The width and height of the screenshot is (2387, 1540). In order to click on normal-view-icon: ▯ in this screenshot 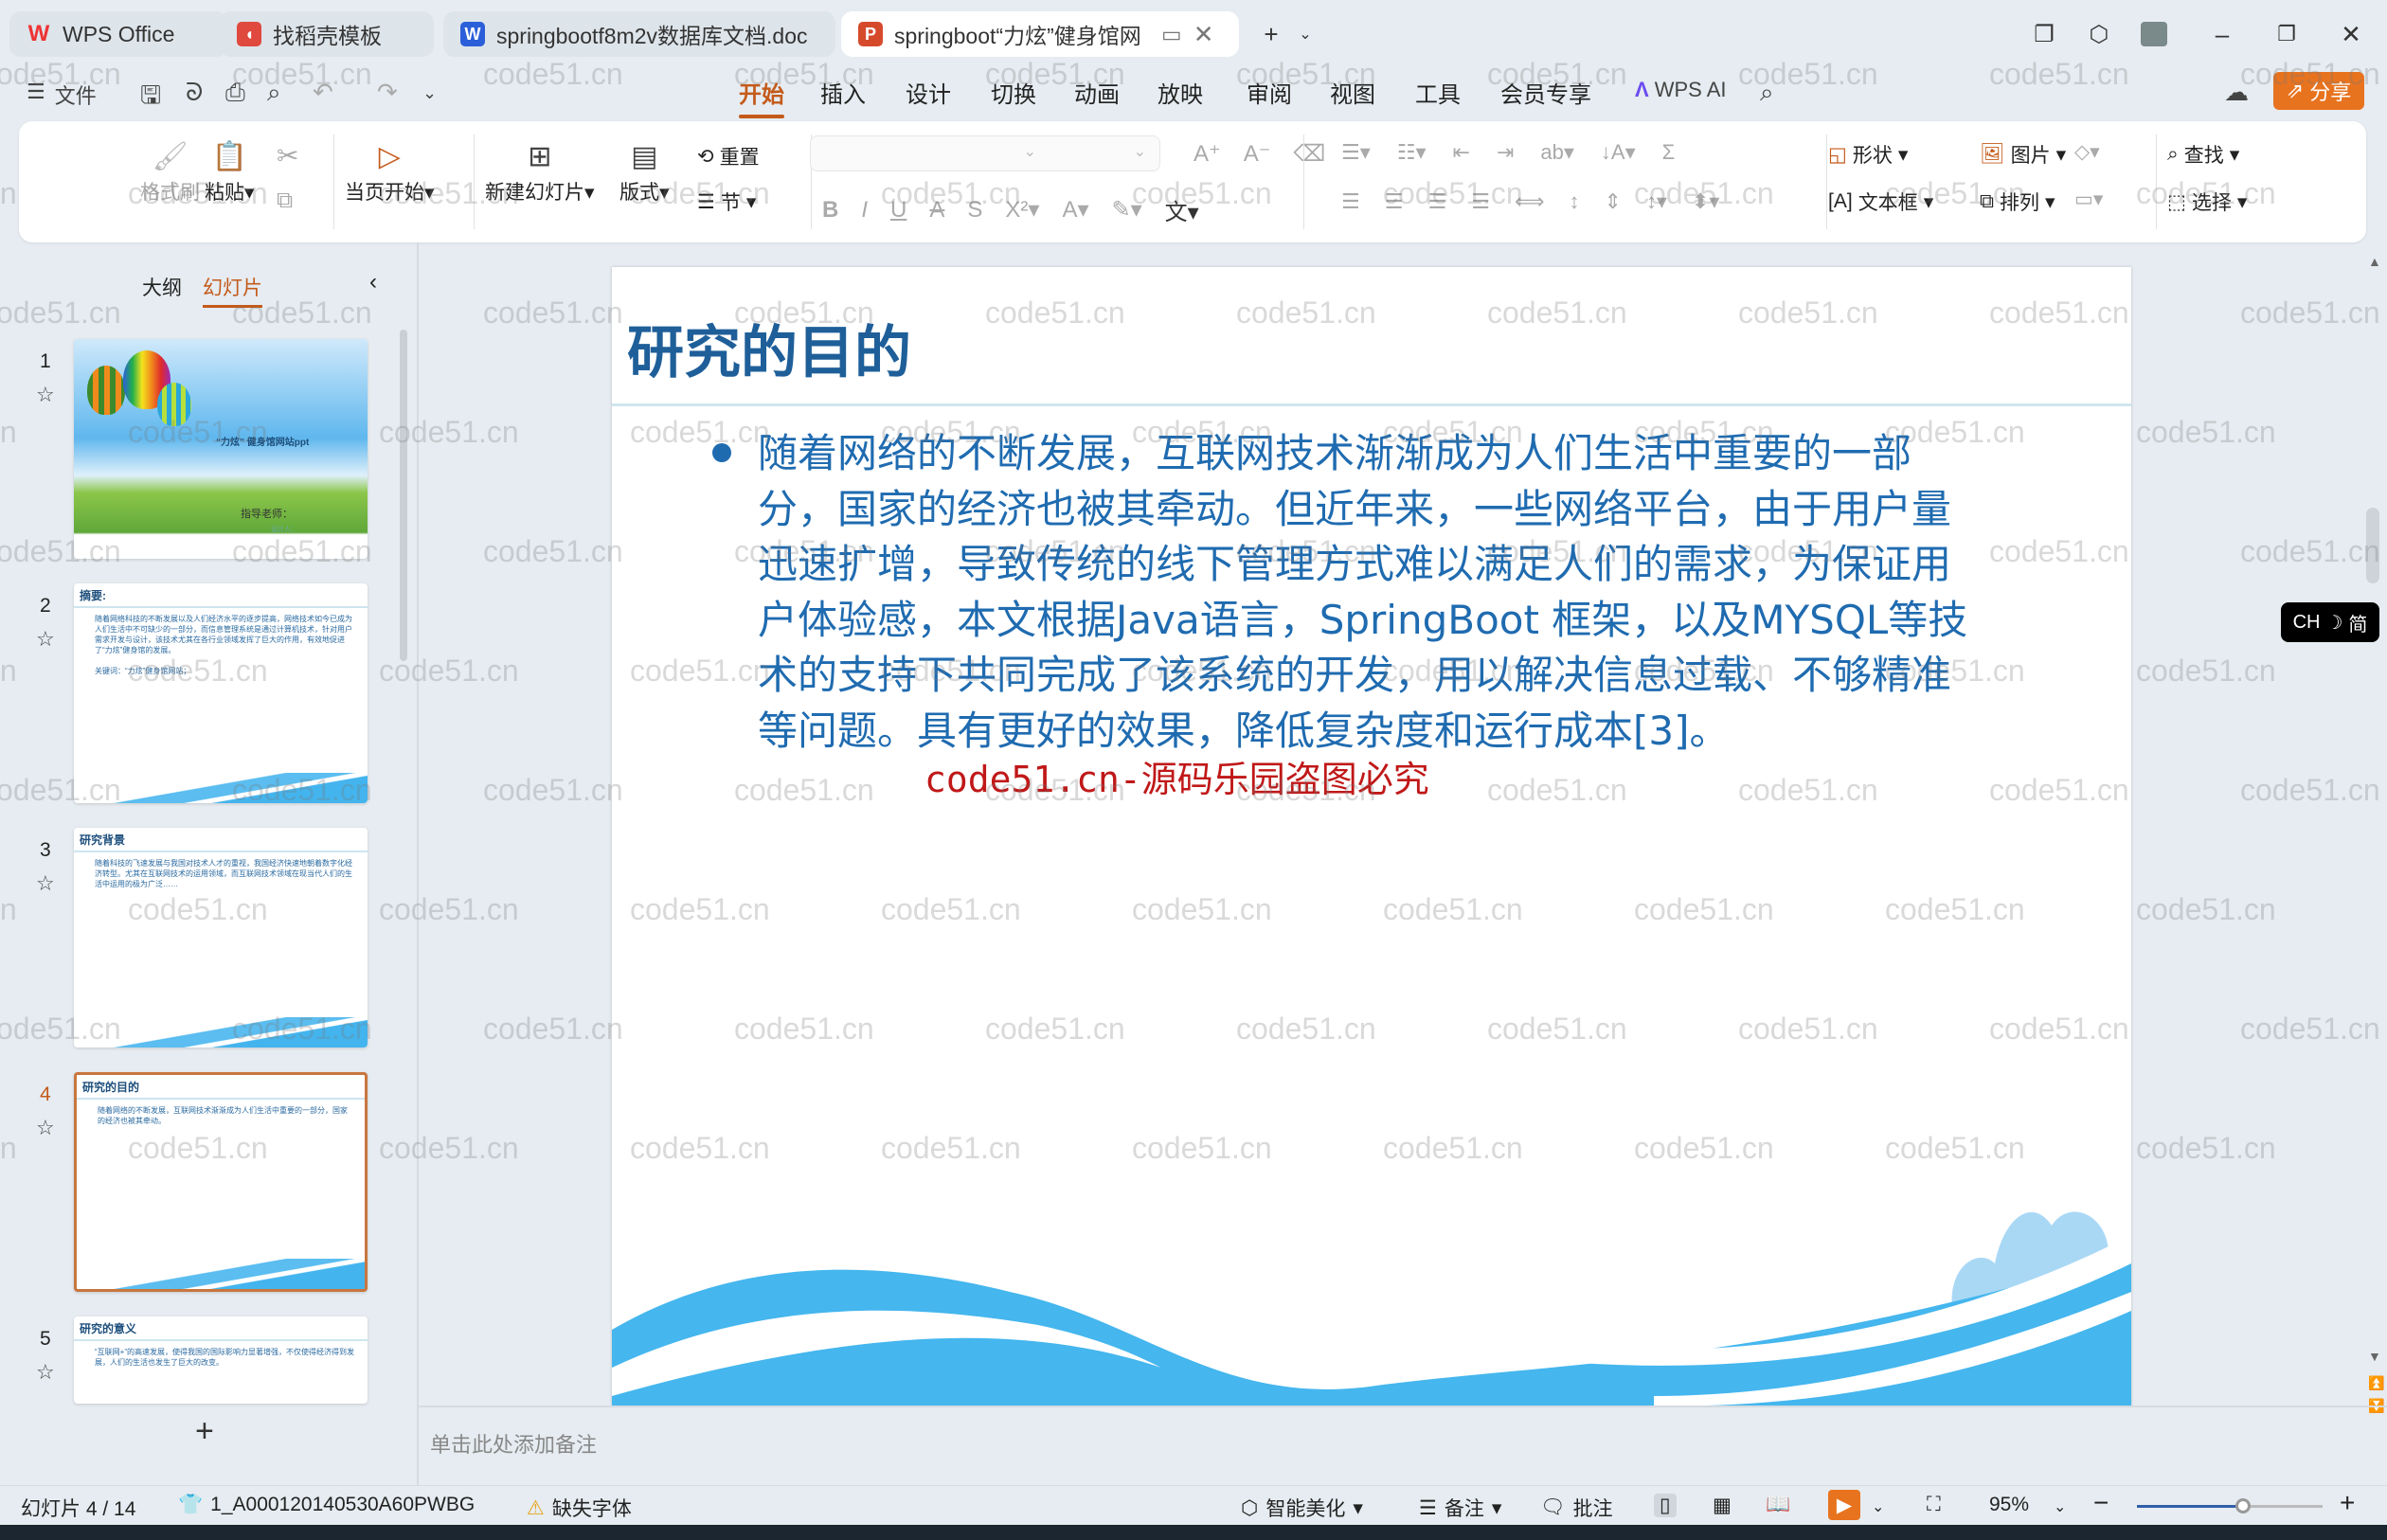, I will do `click(1665, 1505)`.